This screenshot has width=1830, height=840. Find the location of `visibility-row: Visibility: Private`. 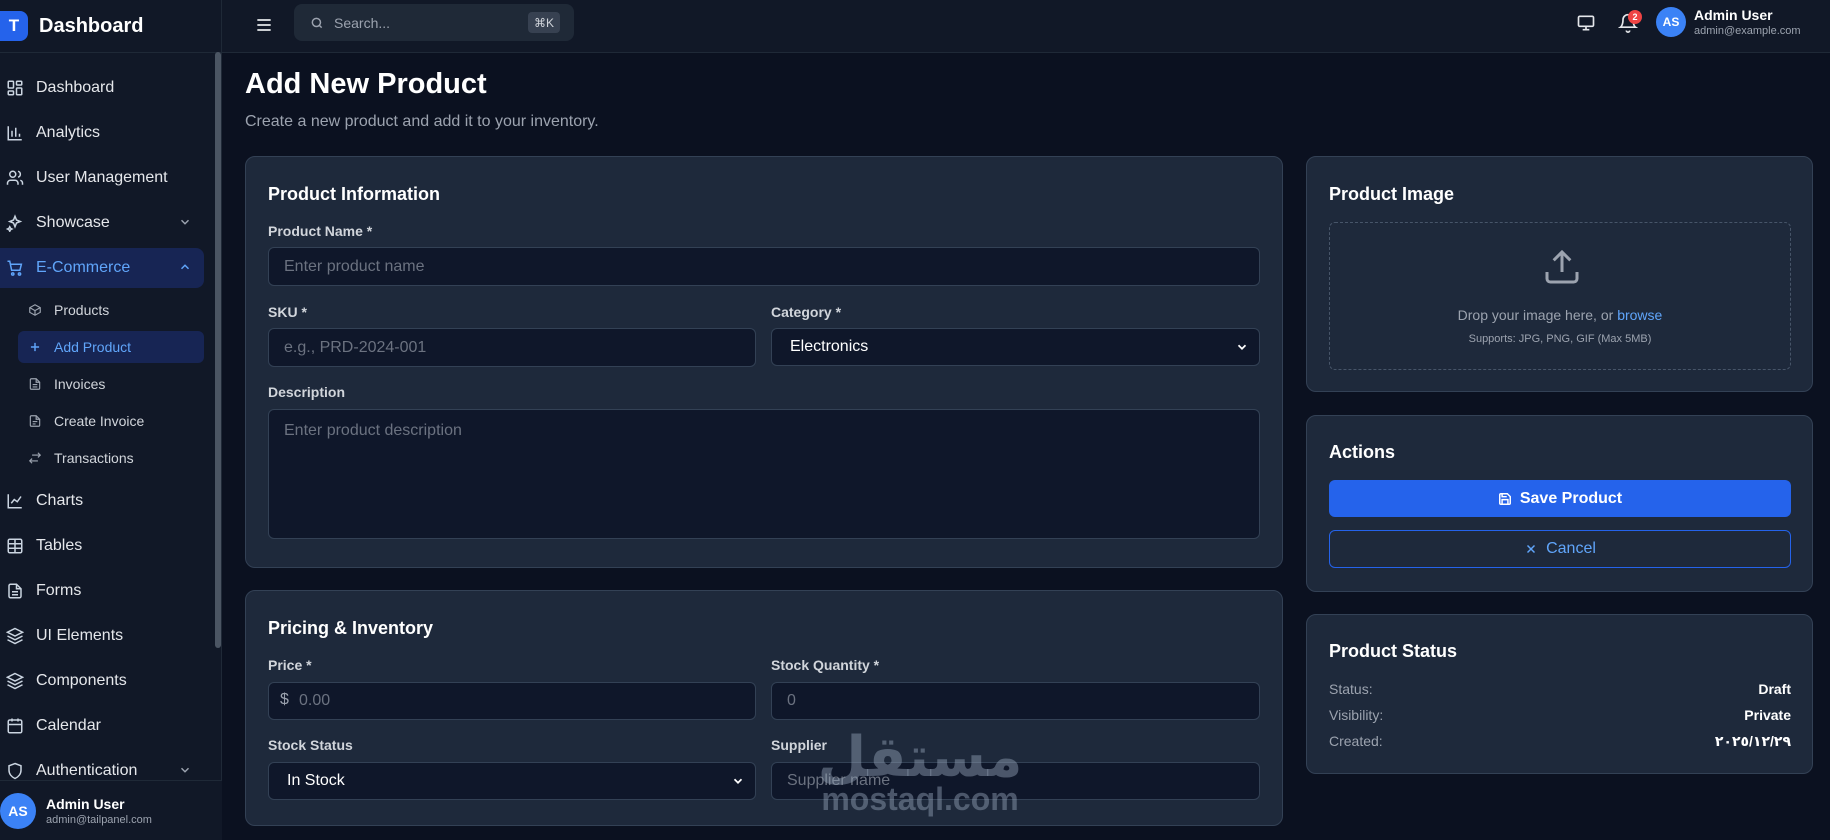

visibility-row: Visibility: Private is located at coordinates (1560, 715).